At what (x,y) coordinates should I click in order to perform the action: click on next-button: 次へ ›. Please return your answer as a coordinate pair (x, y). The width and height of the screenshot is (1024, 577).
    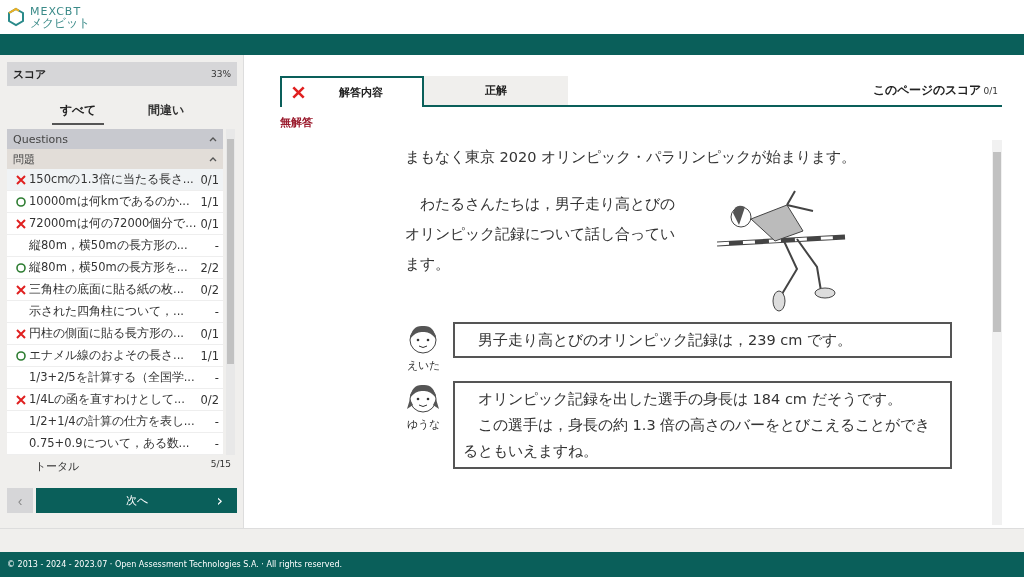
    Looking at the image, I should click on (136, 500).